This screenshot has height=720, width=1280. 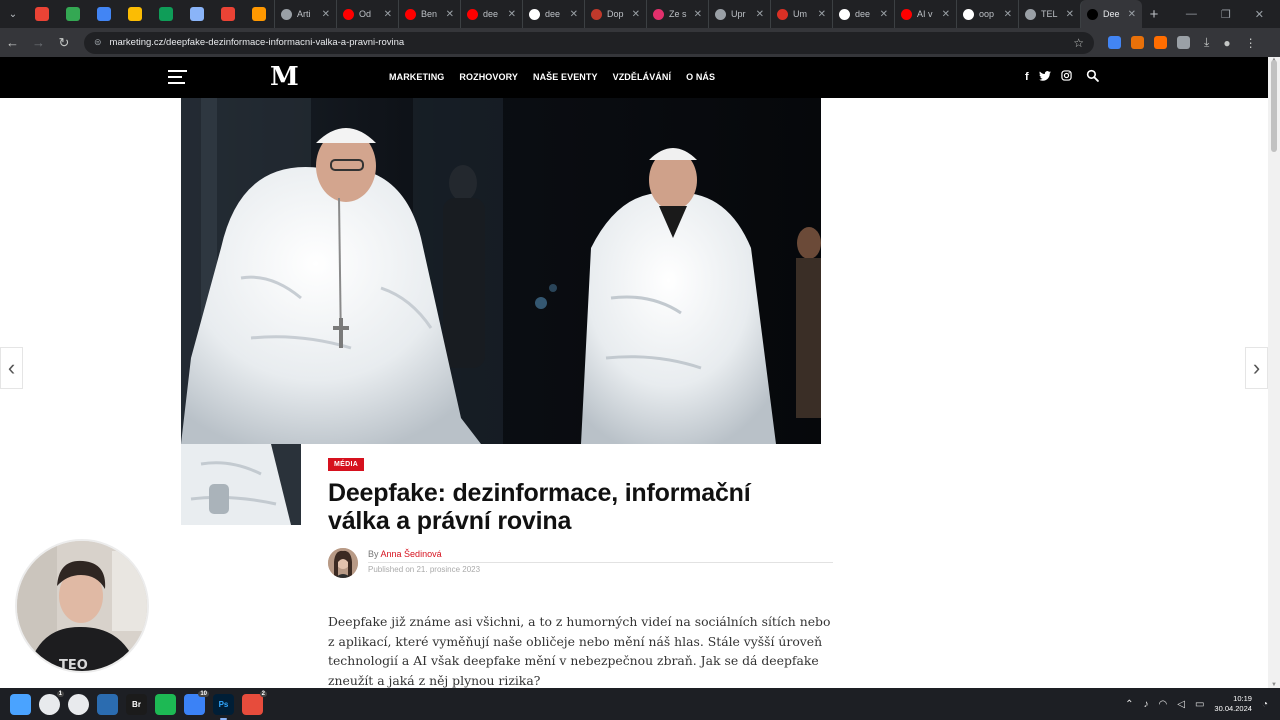 I want to click on download-icon: ⤓, so click(x=1206, y=42).